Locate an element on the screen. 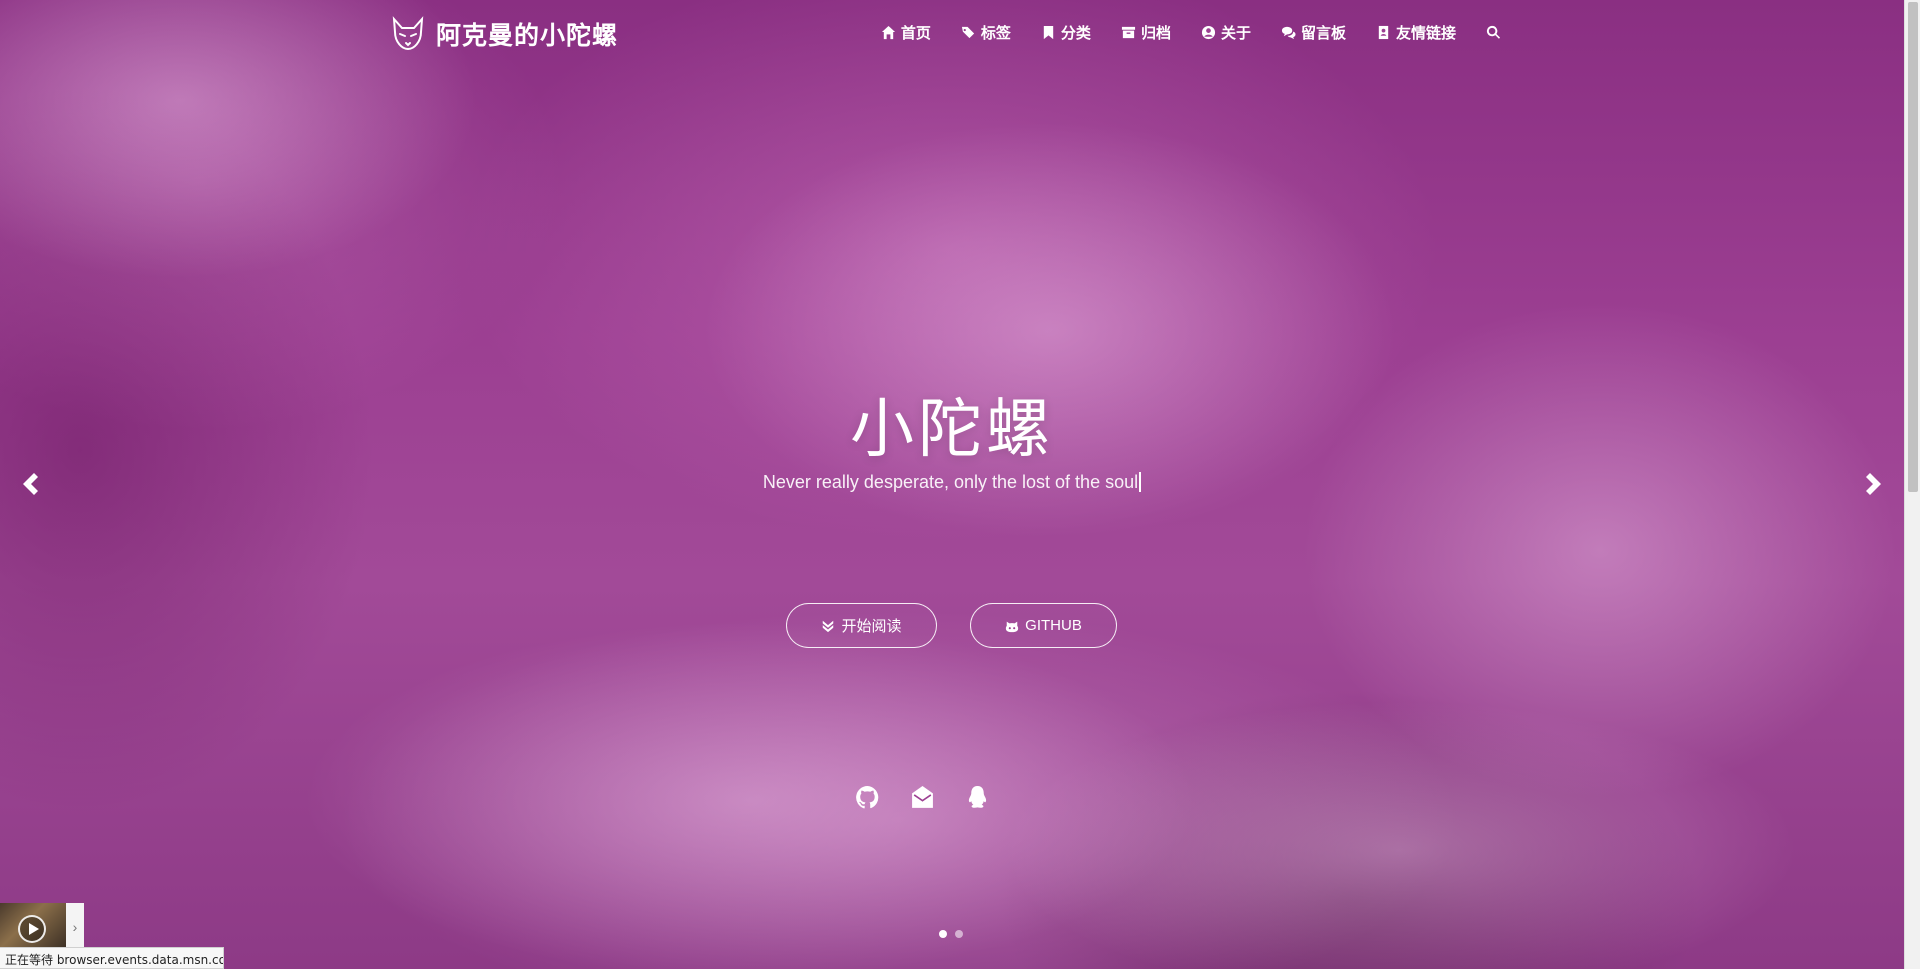 Image resolution: width=1920 pixels, height=969 pixels. social-email-link is located at coordinates (922, 797).